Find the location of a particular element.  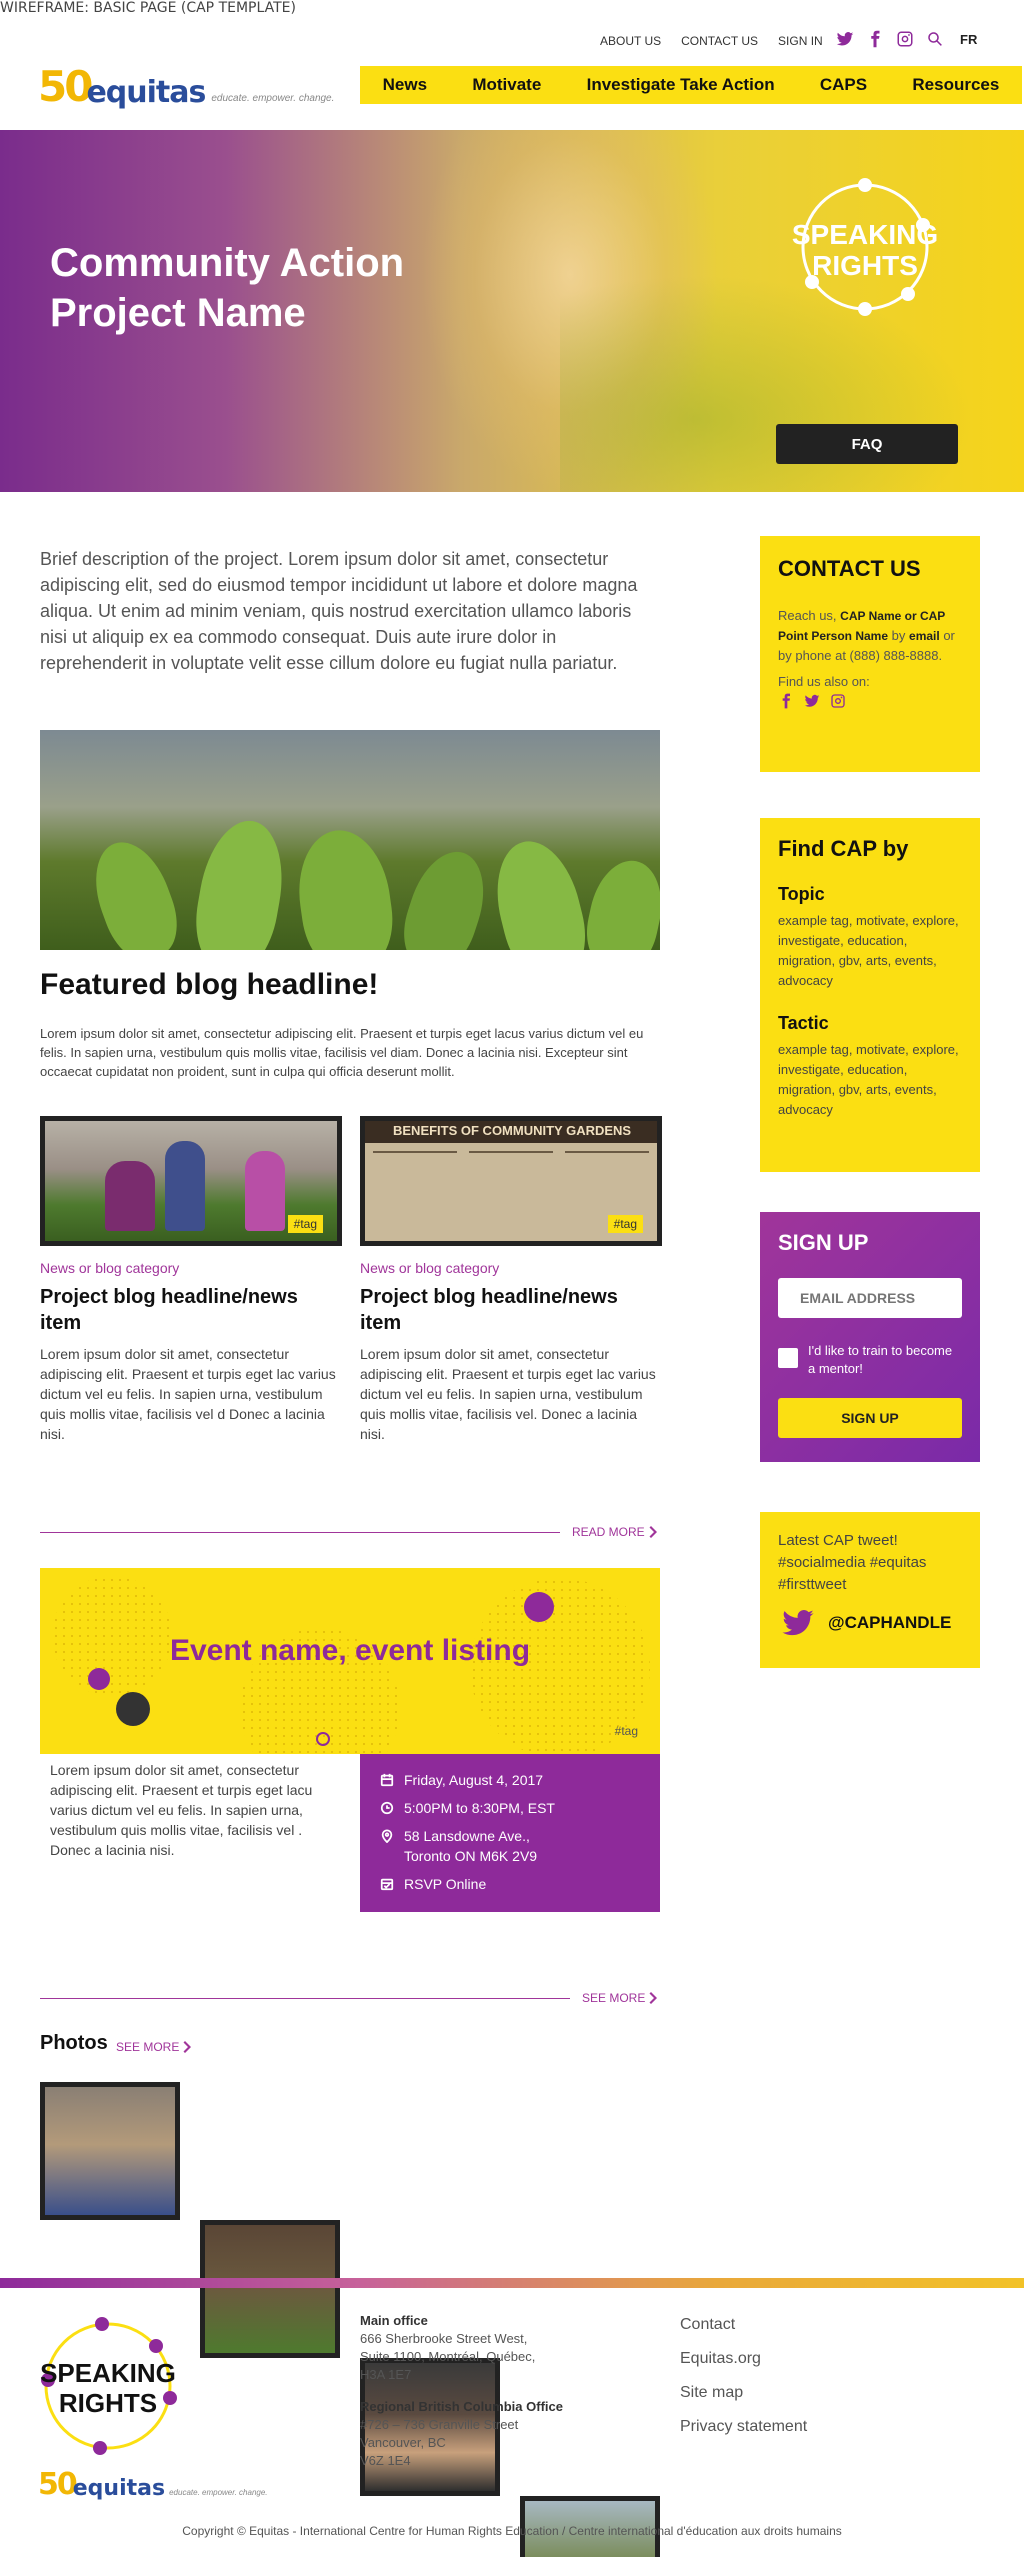

nav-caps: CAPS is located at coordinates (843, 85).